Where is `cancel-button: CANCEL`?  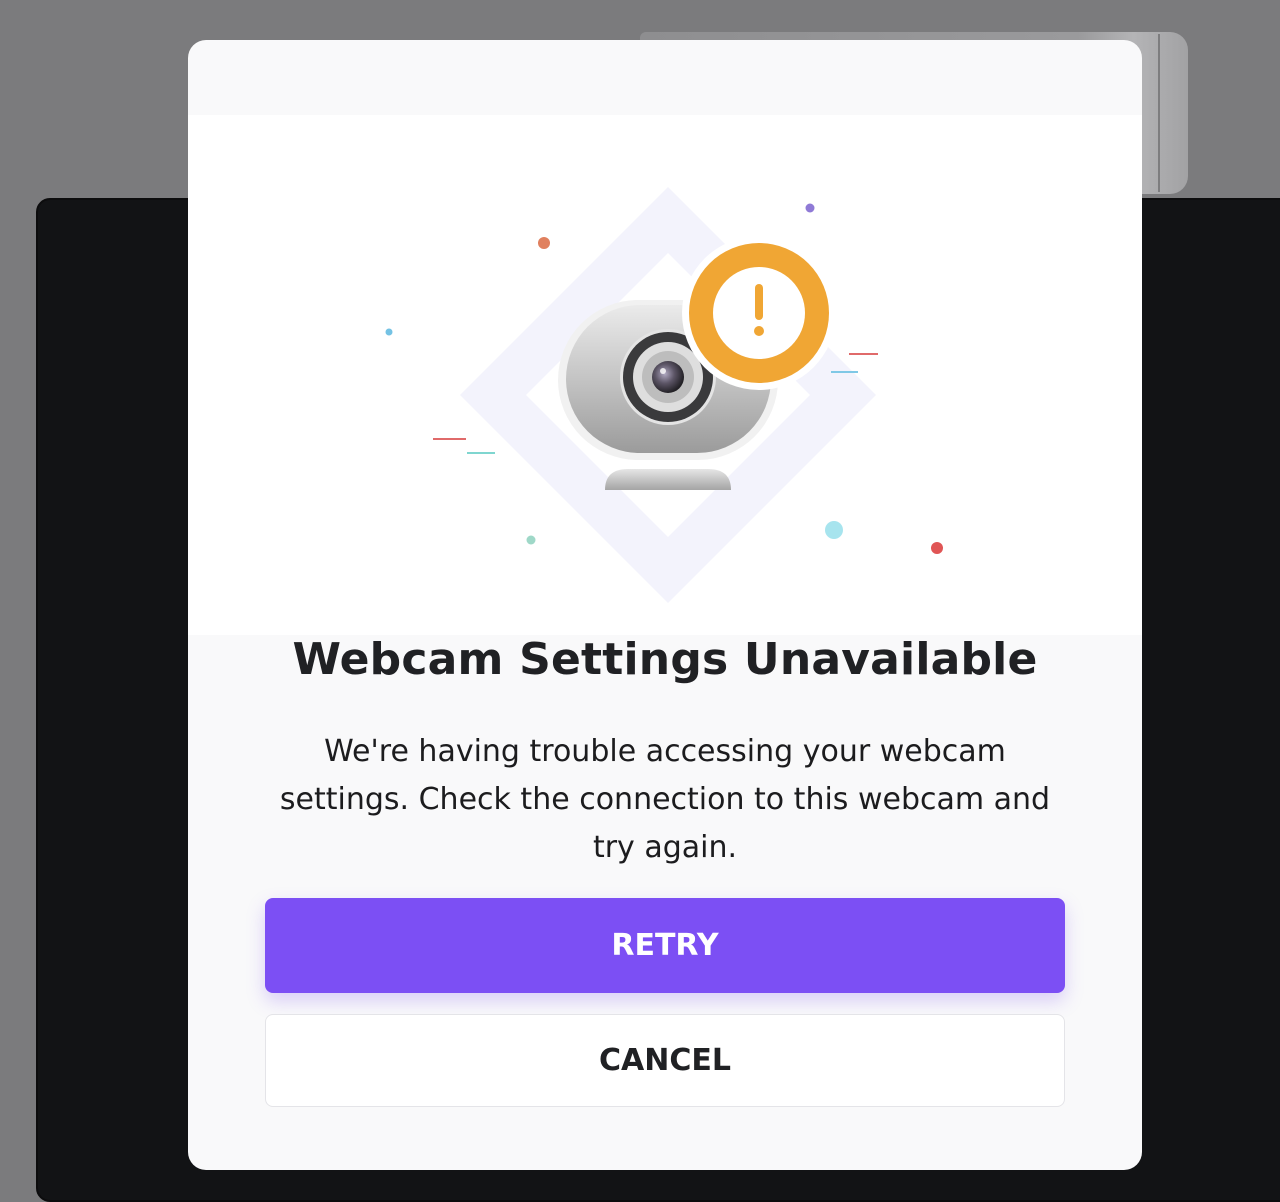
cancel-button: CANCEL is located at coordinates (665, 1060).